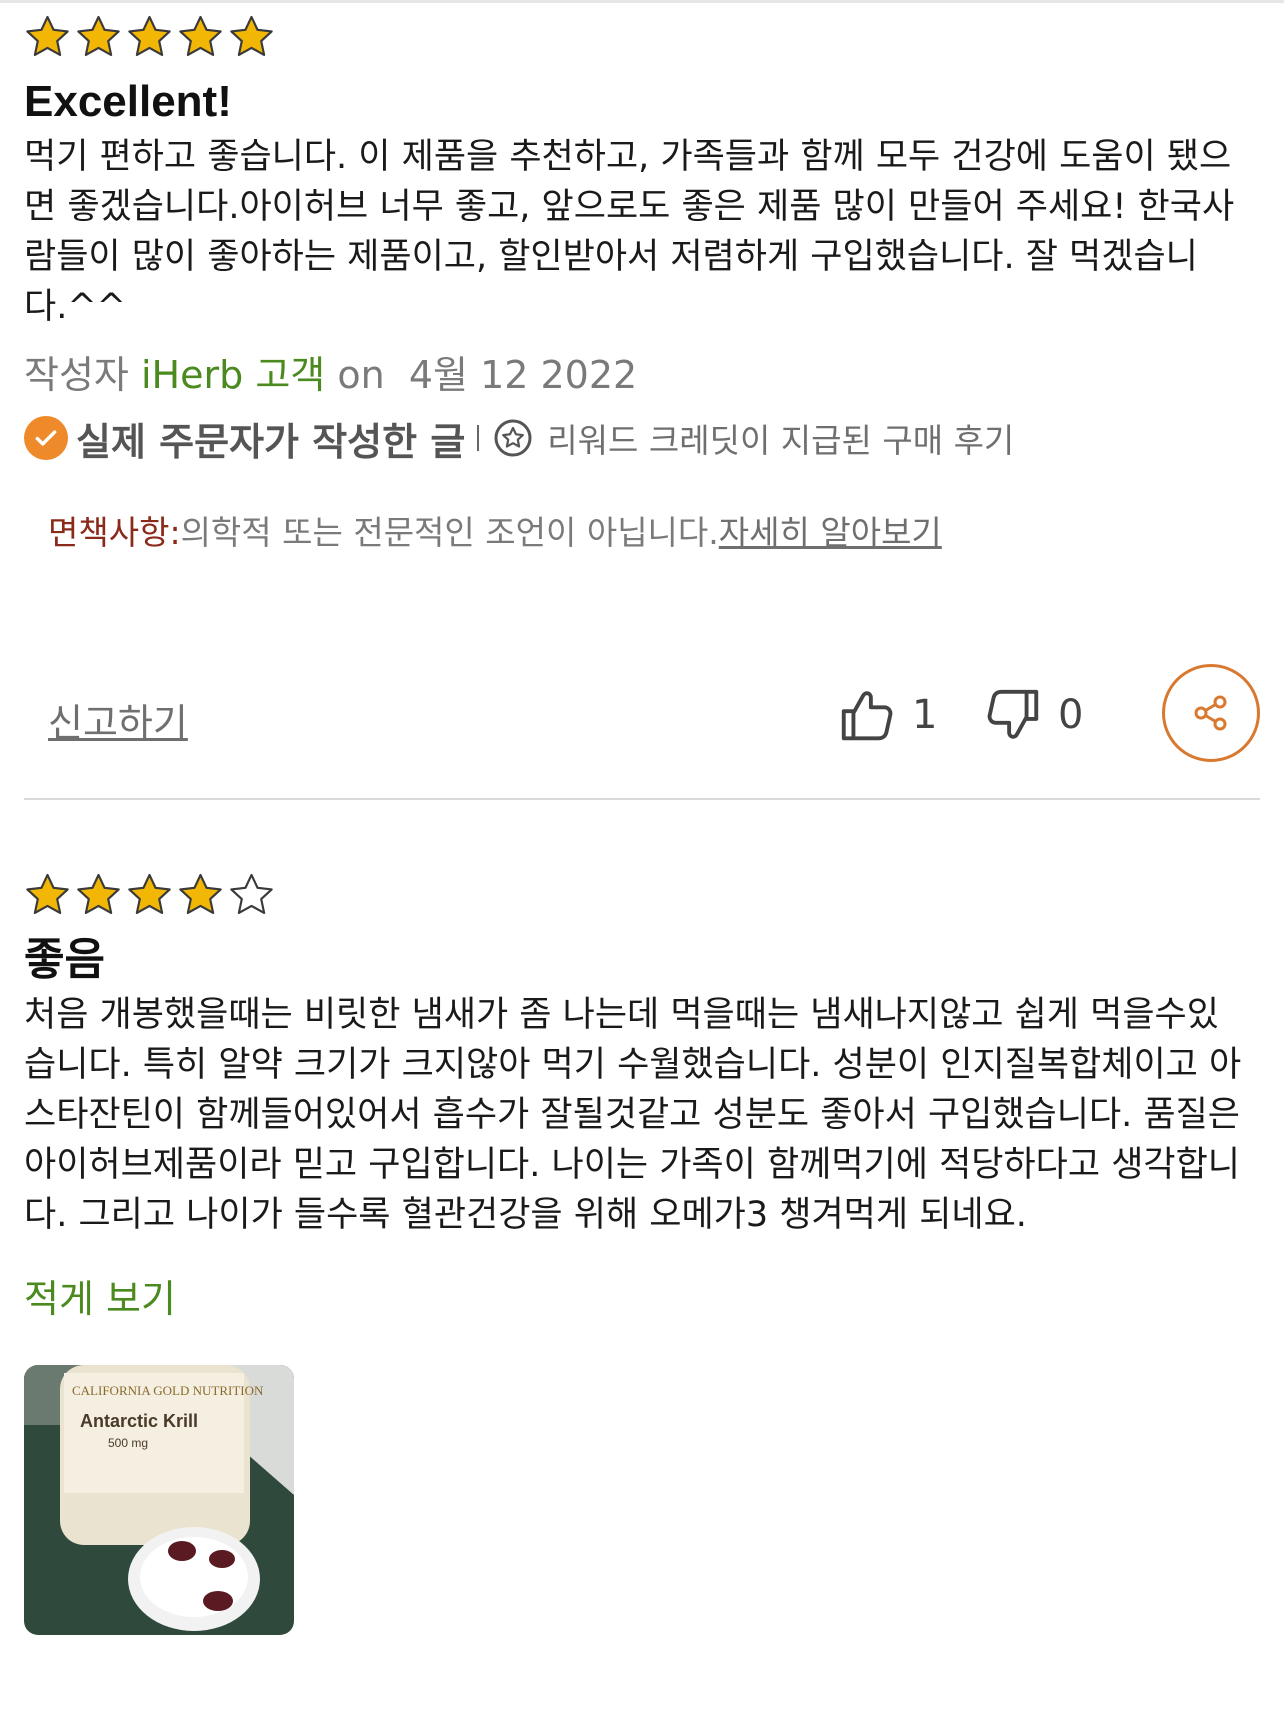 The width and height of the screenshot is (1284, 1723). Describe the element at coordinates (925, 715) in the screenshot. I see `helpful-count: 1` at that location.